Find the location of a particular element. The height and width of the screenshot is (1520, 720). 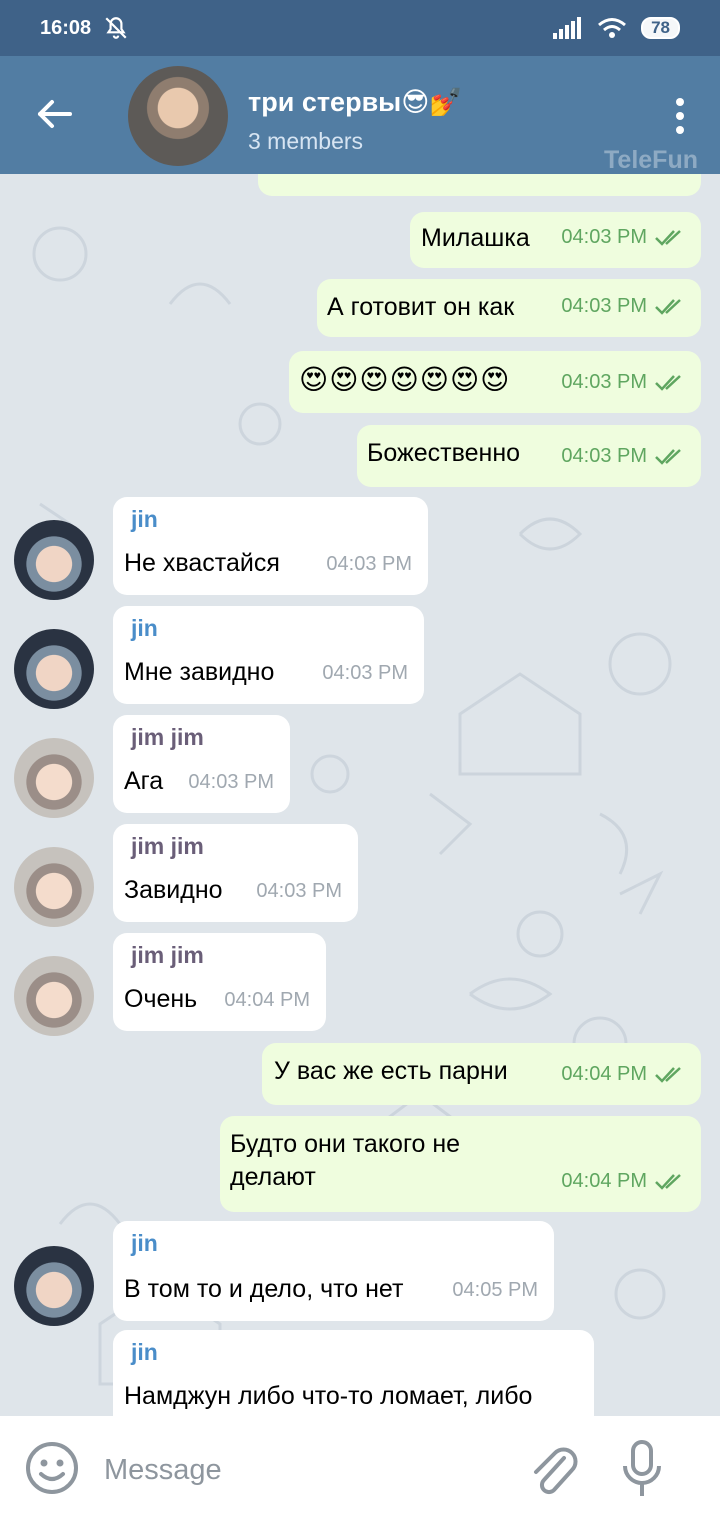

message-text: Ага is located at coordinates (144, 781).